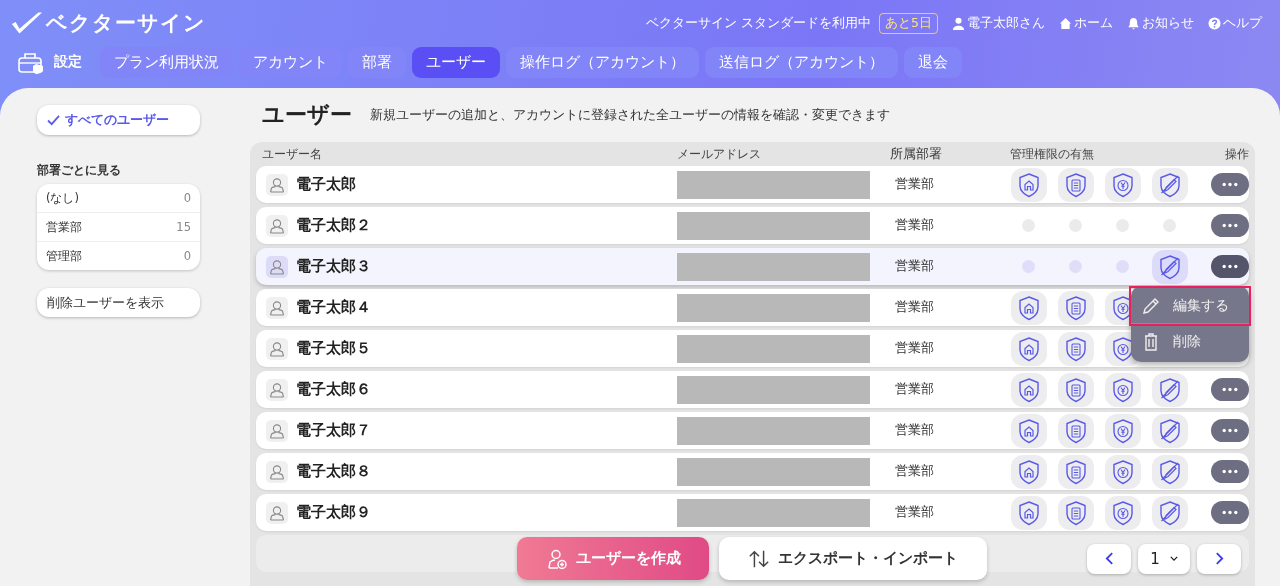  Describe the element at coordinates (118, 227) in the screenshot. I see `department-item: 営業部 15` at that location.